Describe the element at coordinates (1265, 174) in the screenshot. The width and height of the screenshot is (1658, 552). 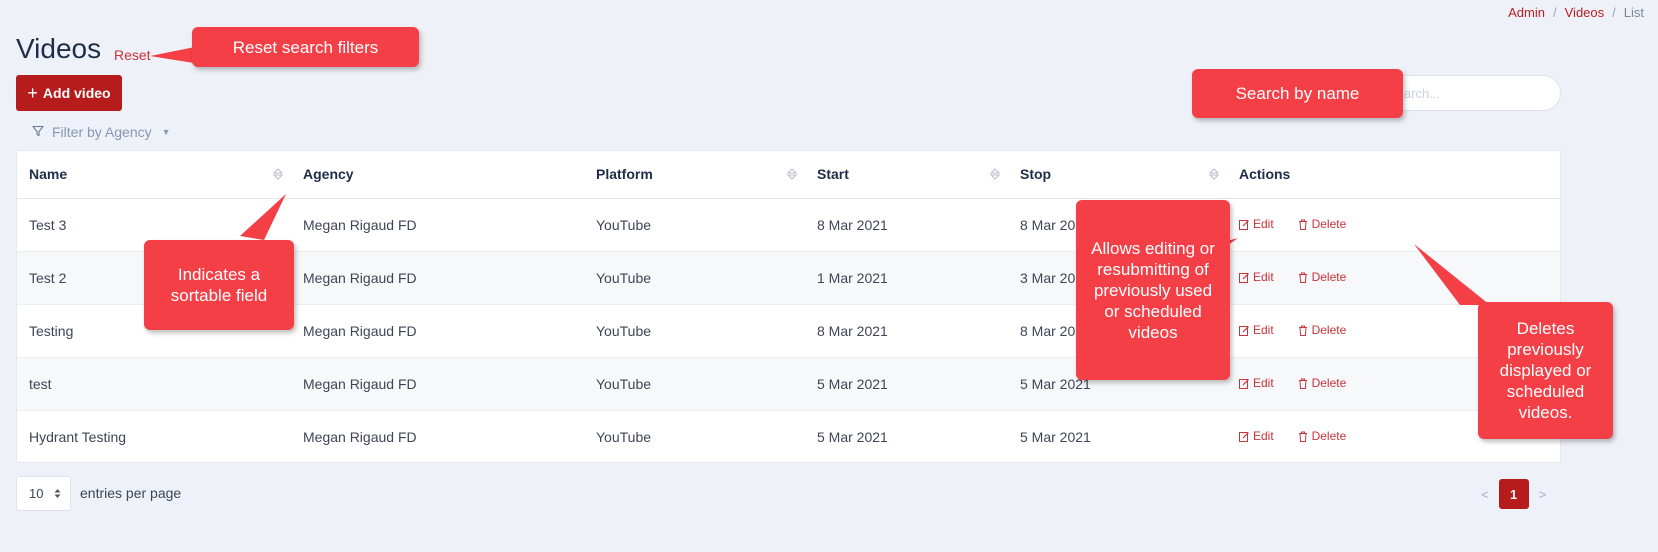
I see `column-header-actions: Actions` at that location.